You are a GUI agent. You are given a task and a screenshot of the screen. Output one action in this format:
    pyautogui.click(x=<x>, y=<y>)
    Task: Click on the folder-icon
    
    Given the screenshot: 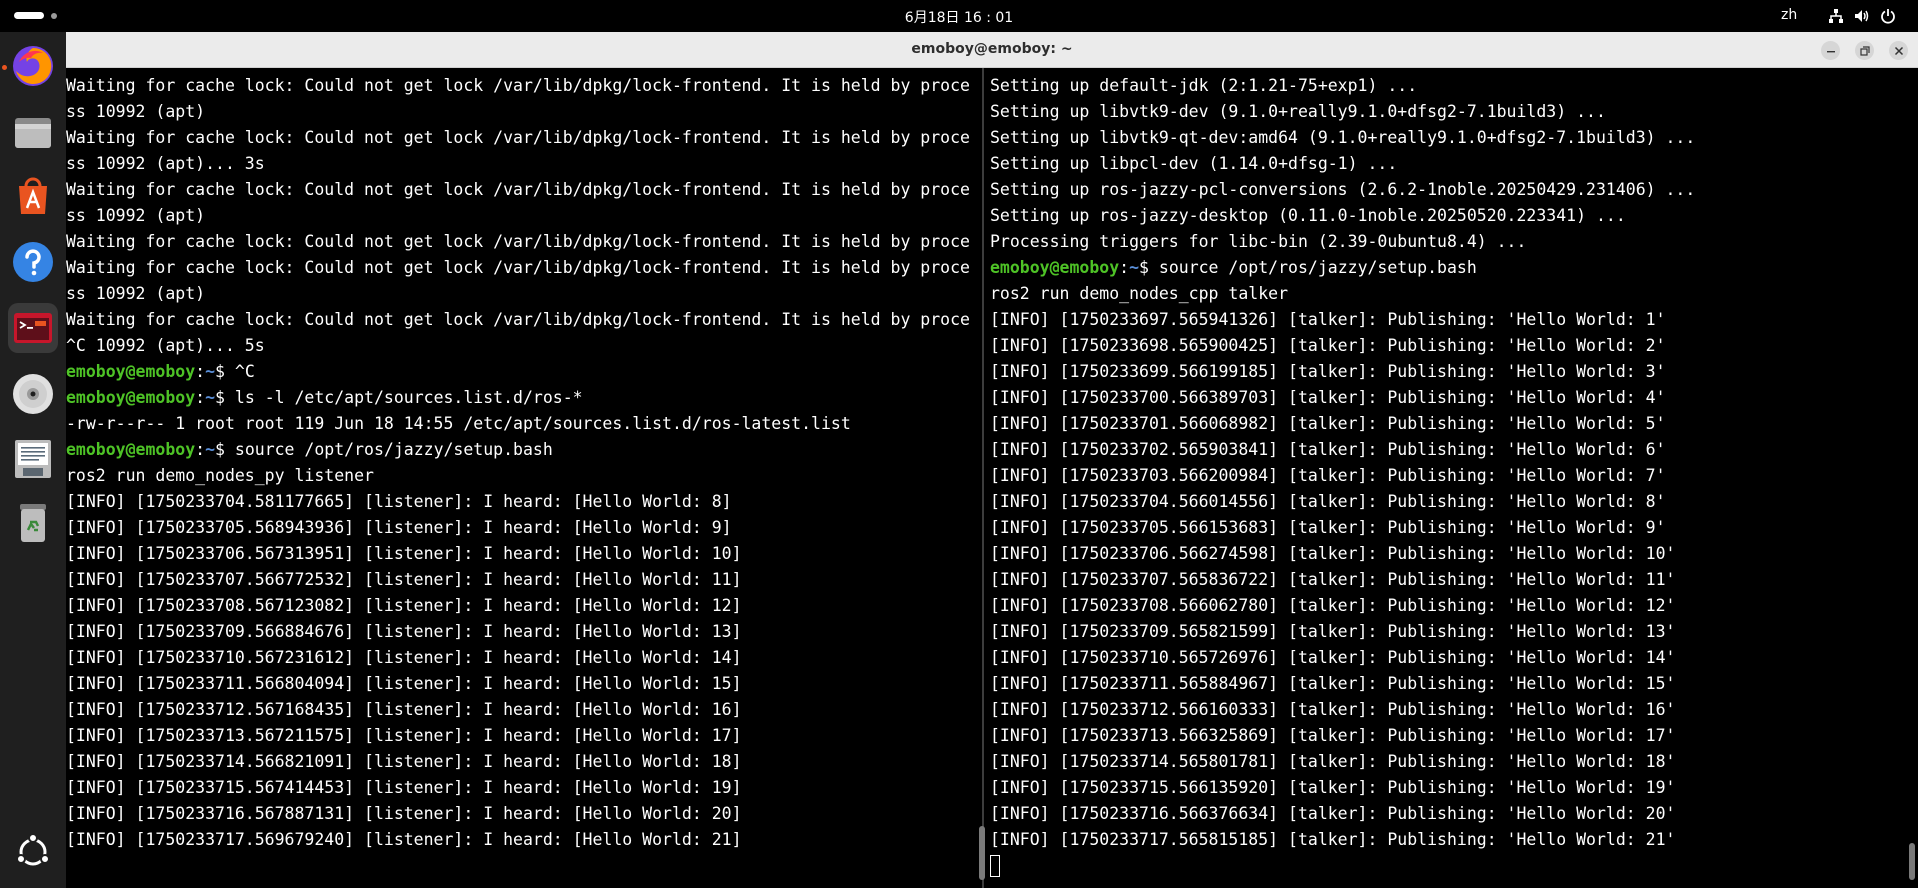 What is the action you would take?
    pyautogui.click(x=33, y=133)
    